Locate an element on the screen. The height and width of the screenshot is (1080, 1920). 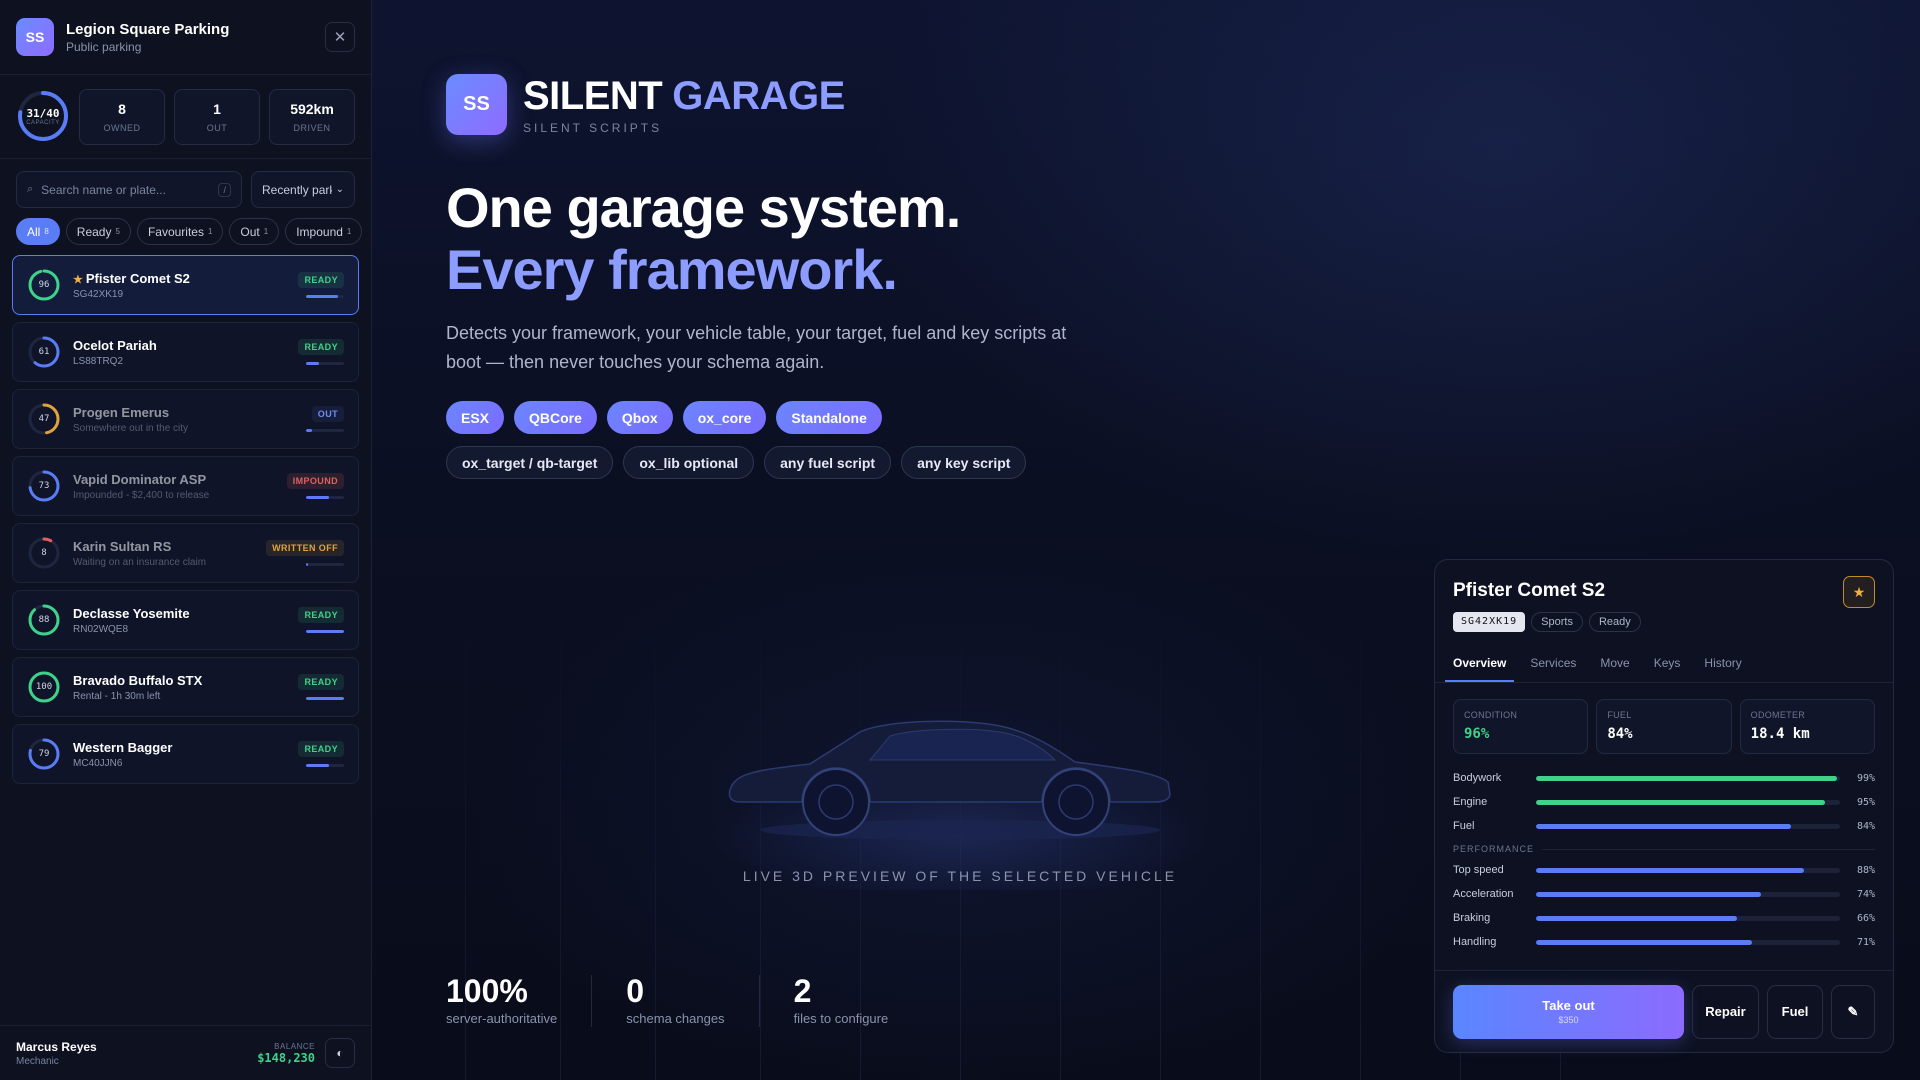
theme-toggle-button: ◐ is located at coordinates (340, 1053).